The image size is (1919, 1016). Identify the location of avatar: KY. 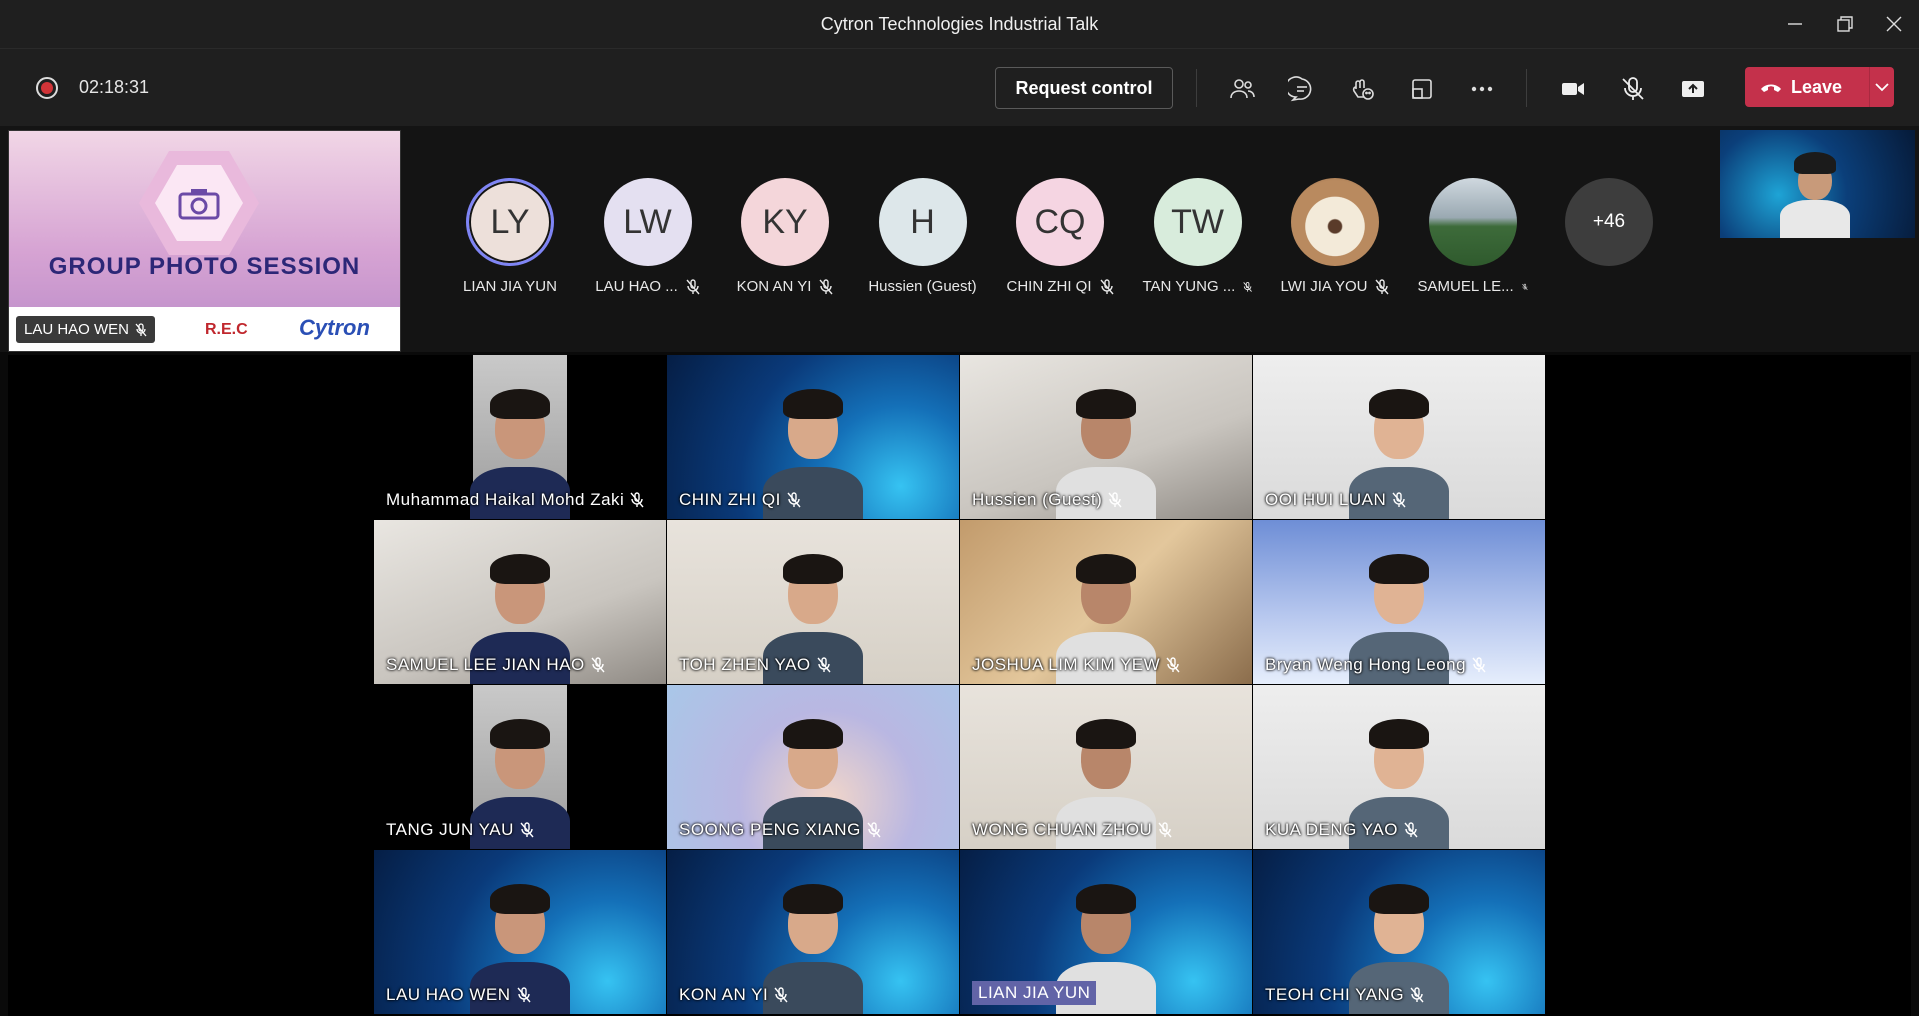
(785, 222).